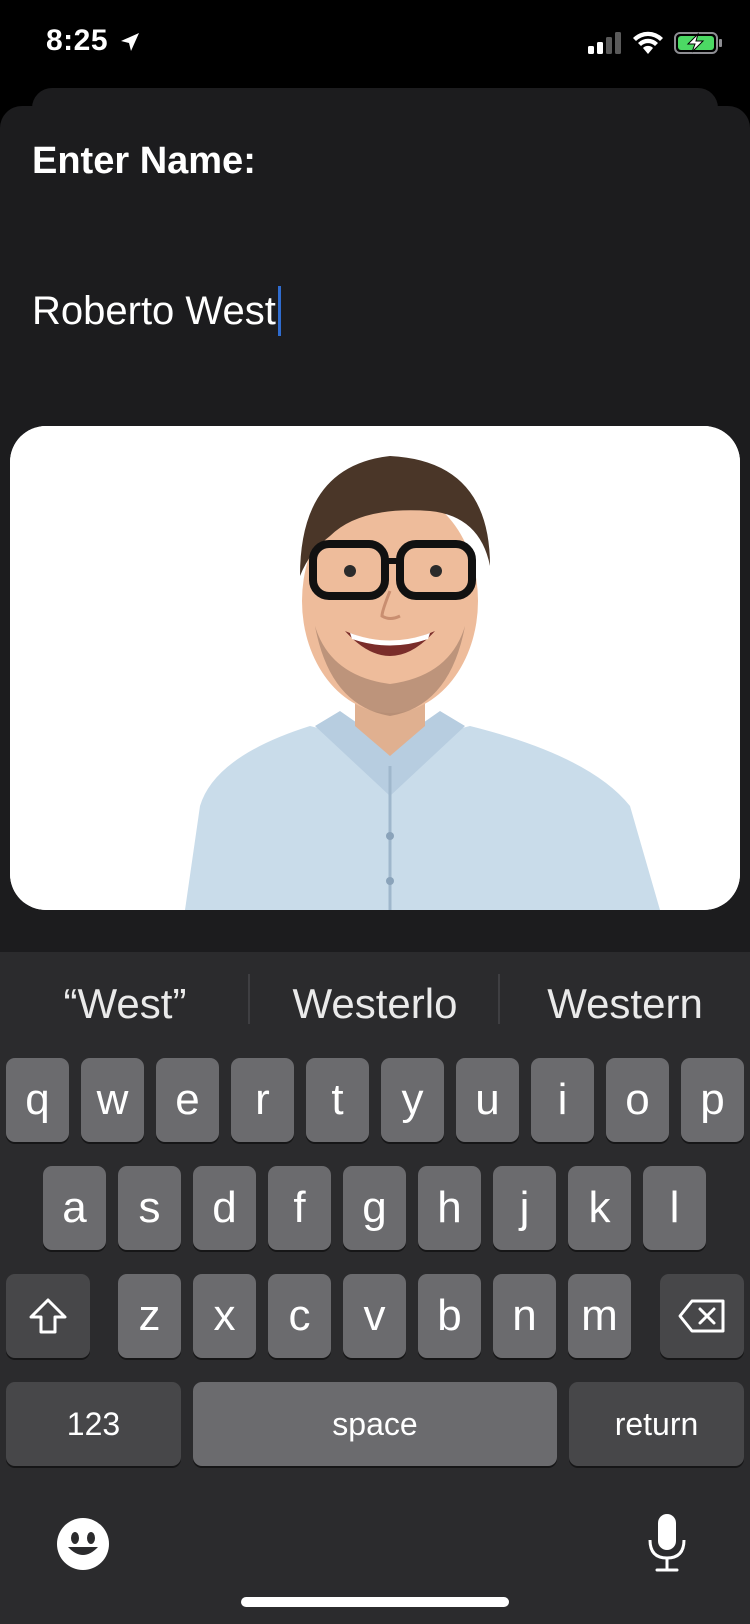  Describe the element at coordinates (130, 42) in the screenshot. I see `location-arrow-icon` at that location.